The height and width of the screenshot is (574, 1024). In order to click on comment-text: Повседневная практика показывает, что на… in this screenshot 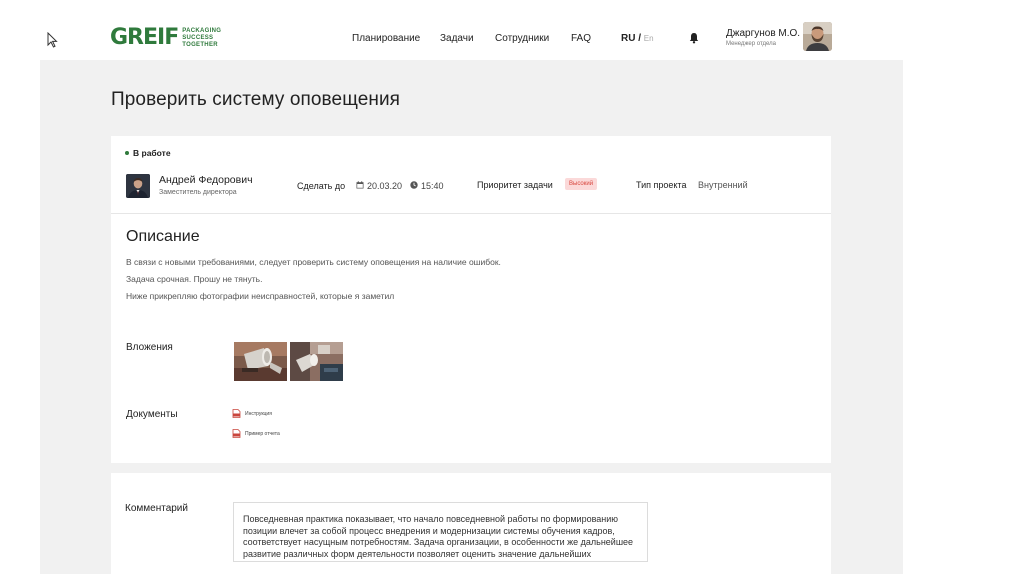, I will do `click(438, 536)`.